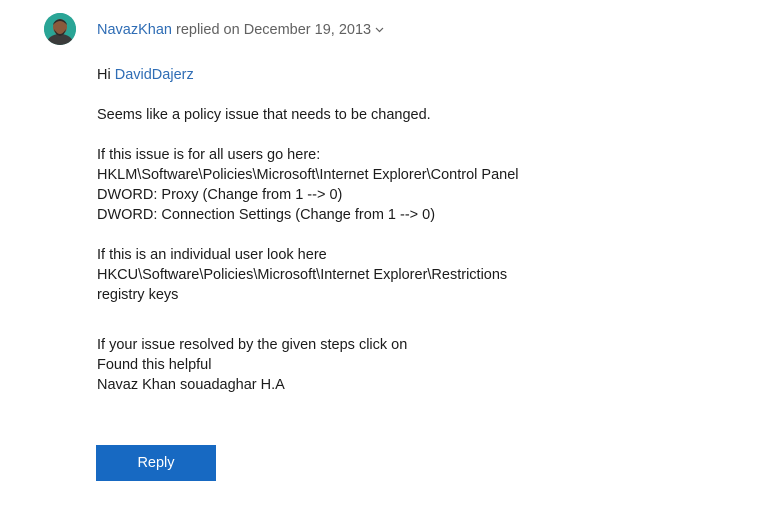 This screenshot has height=512, width=775. What do you see at coordinates (209, 155) in the screenshot?
I see `body-line: If this issue is for all users go here:` at bounding box center [209, 155].